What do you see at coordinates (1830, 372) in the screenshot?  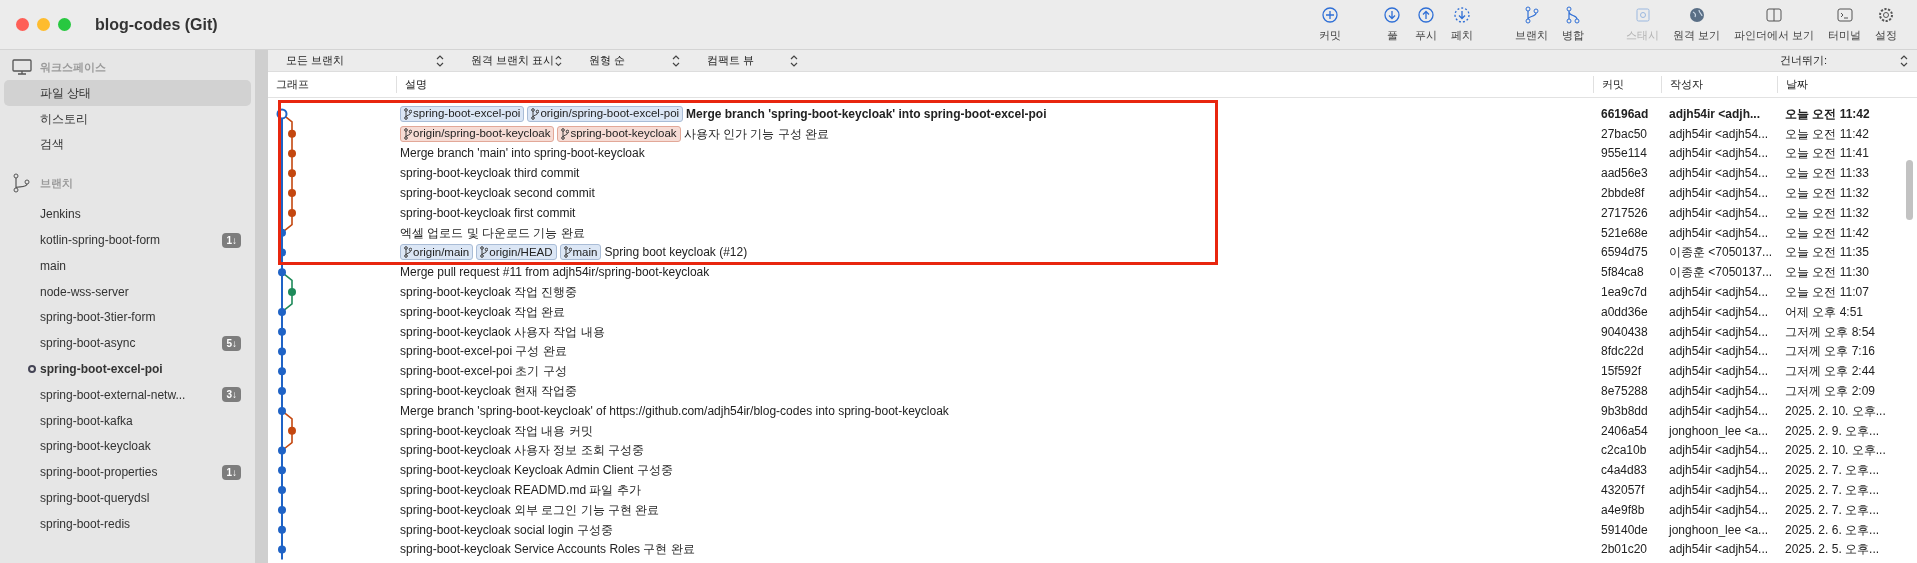 I see `commit-date: 그저께 오후 2:44` at bounding box center [1830, 372].